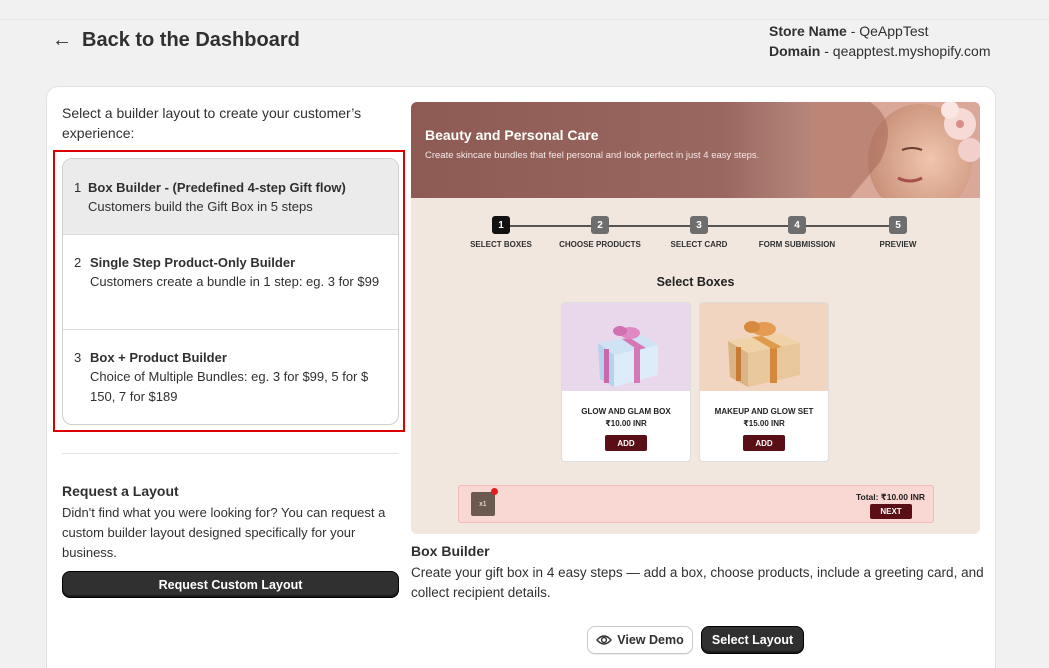  I want to click on product-card: MAKEUP AND GLOW SET ₹15.00 INR ADD, so click(764, 382).